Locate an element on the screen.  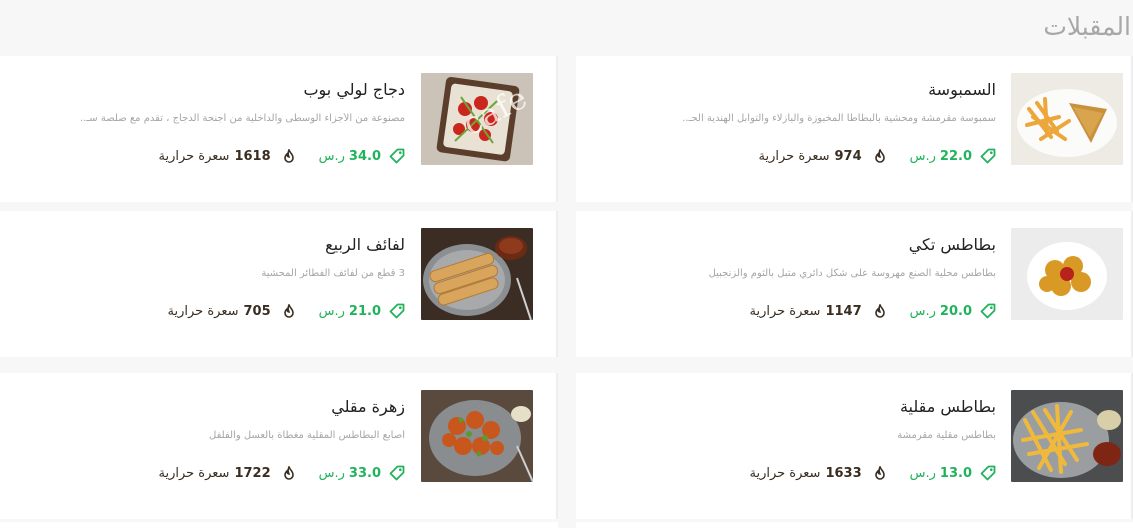
item-description: 3 قطع من لفائف الفطائر المحشية is located at coordinates (333, 273).